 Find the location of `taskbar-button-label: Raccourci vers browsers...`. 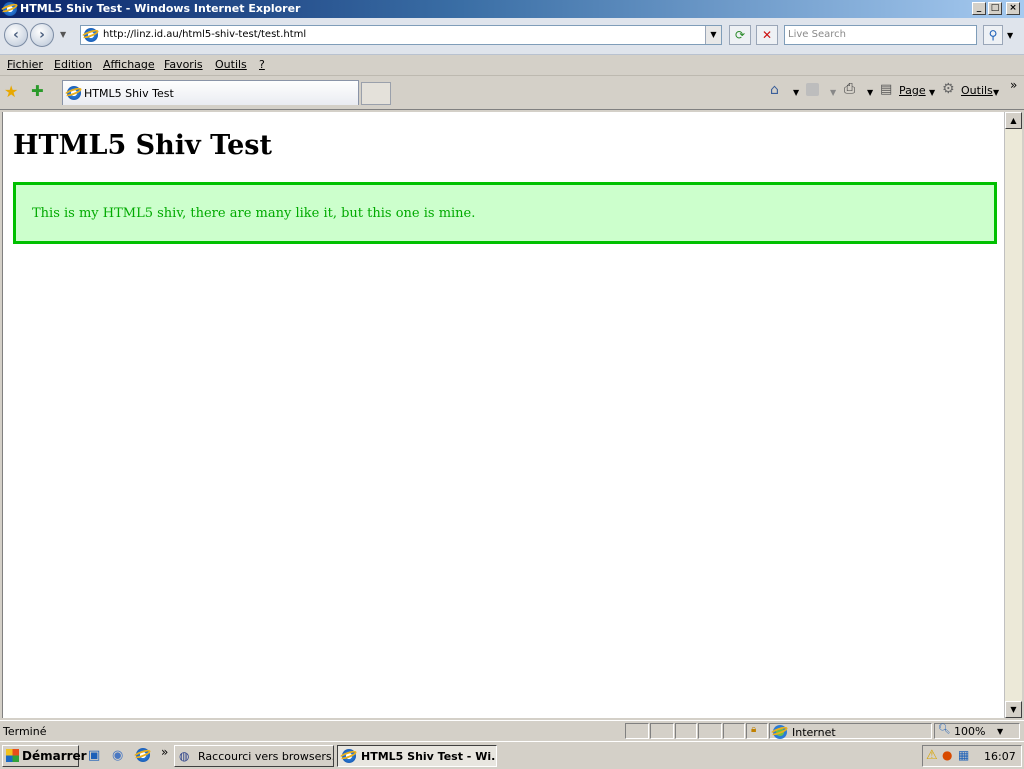

taskbar-button-label: Raccourci vers browsers... is located at coordinates (266, 756).